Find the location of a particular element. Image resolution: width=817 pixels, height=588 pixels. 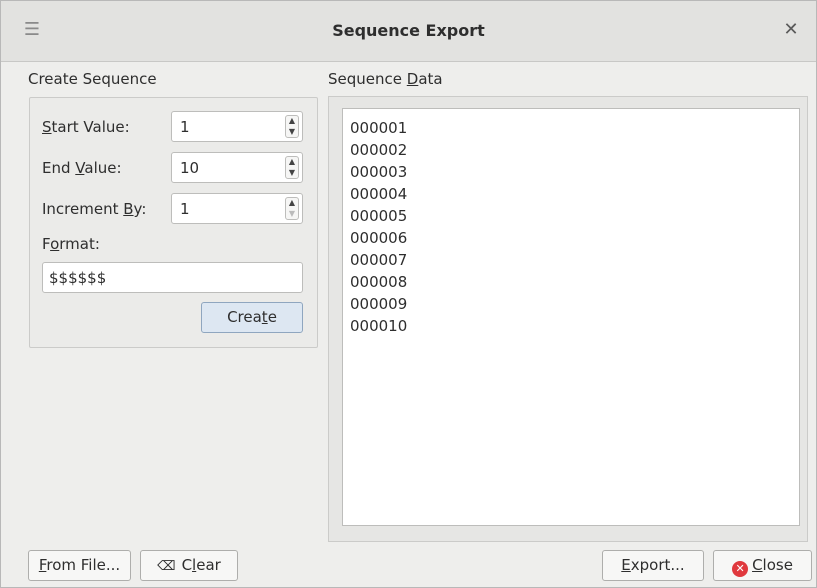

sequence-data-heading: Sequence Data is located at coordinates (385, 79).